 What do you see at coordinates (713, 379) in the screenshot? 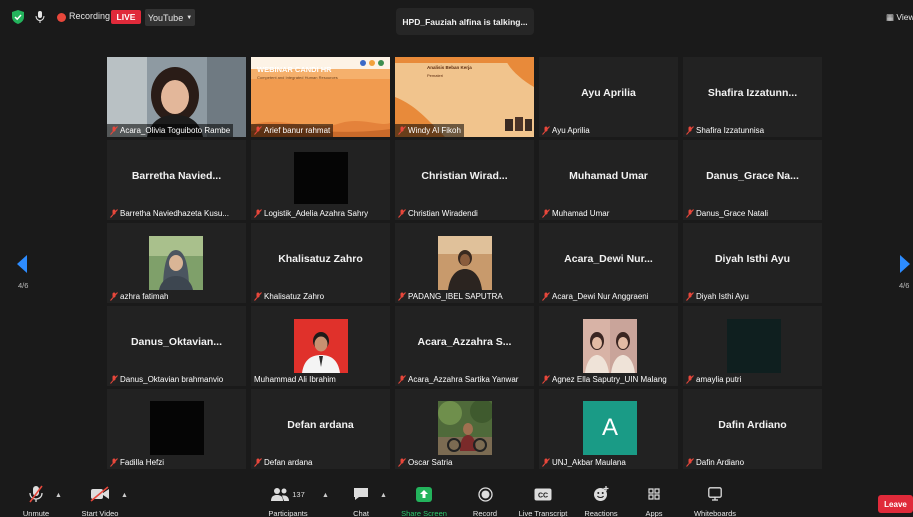
I see `participant-name-label: amaylia putri` at bounding box center [713, 379].